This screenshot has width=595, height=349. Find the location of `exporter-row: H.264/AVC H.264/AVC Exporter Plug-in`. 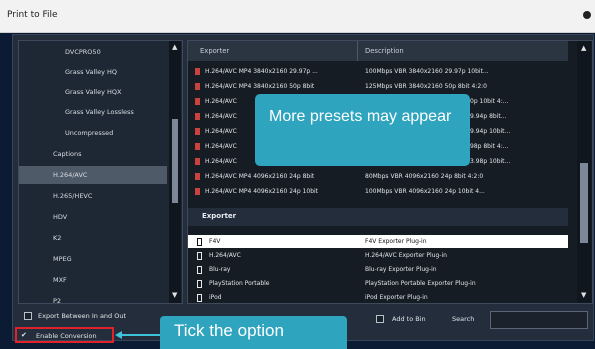

exporter-row: H.264/AVC H.264/AVC Exporter Plug-in is located at coordinates (378, 255).